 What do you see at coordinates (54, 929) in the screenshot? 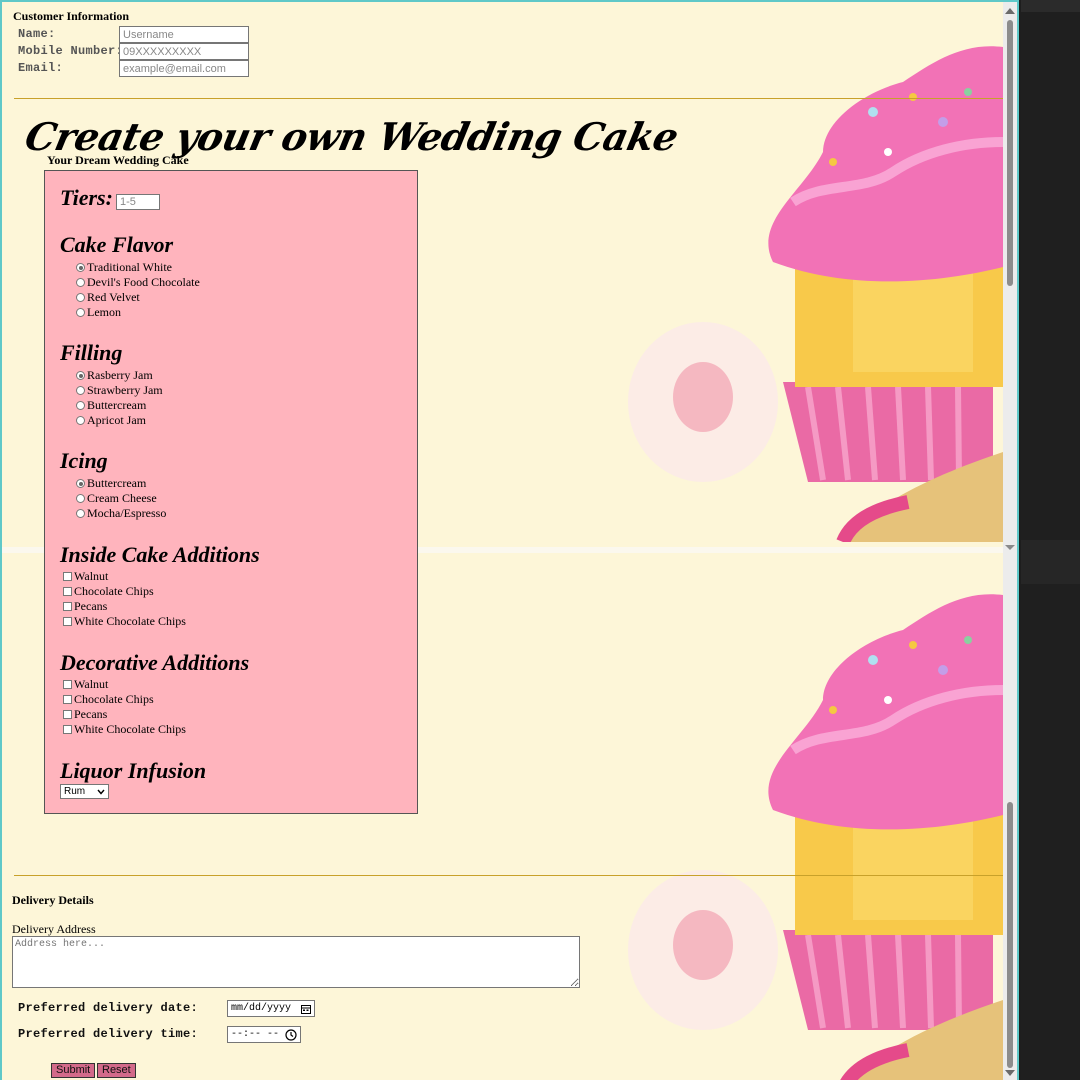
I see `delivery-address-label: Delivery Address` at bounding box center [54, 929].